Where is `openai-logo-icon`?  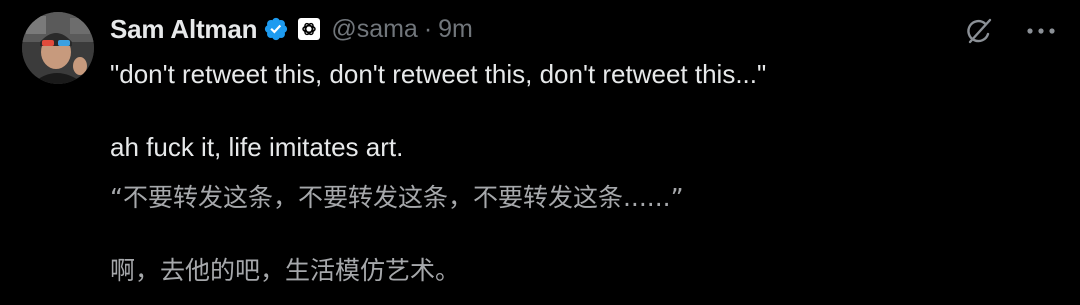
openai-logo-icon is located at coordinates (309, 29).